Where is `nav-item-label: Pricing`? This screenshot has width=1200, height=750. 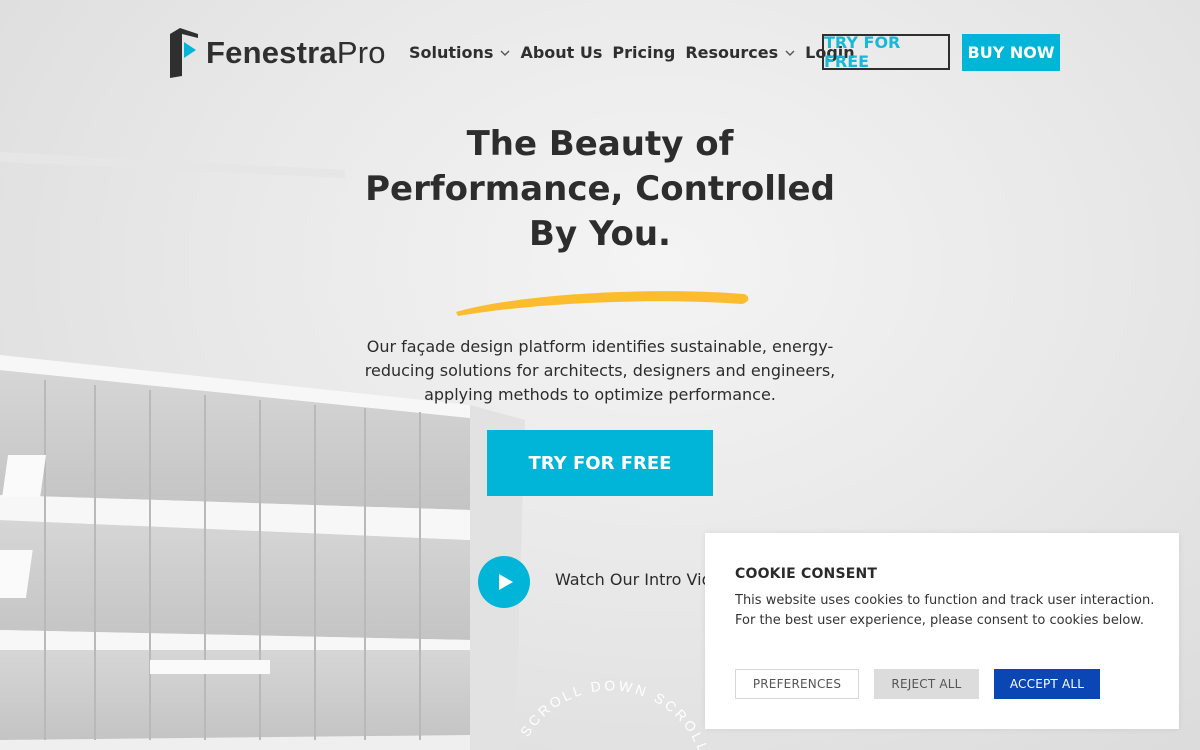
nav-item-label: Pricing is located at coordinates (644, 52).